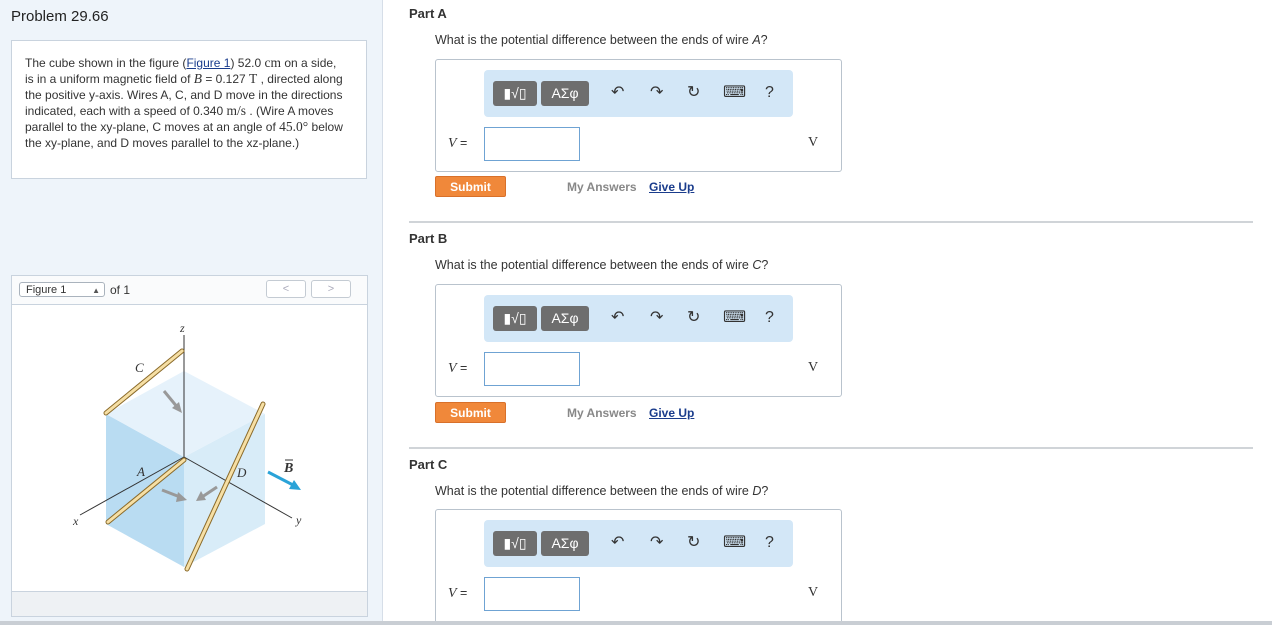 This screenshot has width=1272, height=625. I want to click on part-a-answer-box: ▮√▯ ΑΣφ ↶ ↷ ↻ ⌨ ? V = V, so click(638, 115).